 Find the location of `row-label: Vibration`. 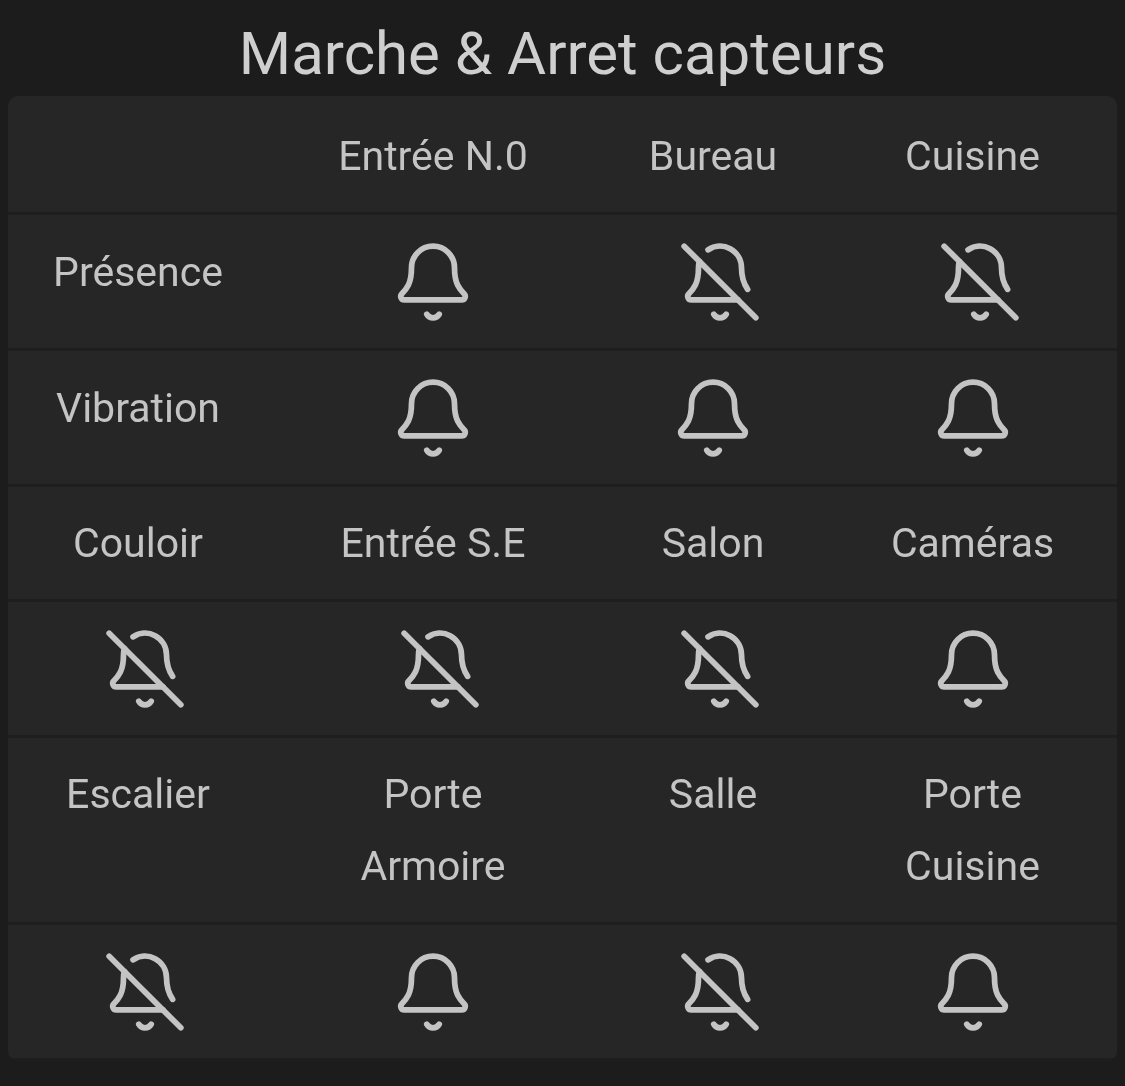

row-label: Vibration is located at coordinates (138, 408).